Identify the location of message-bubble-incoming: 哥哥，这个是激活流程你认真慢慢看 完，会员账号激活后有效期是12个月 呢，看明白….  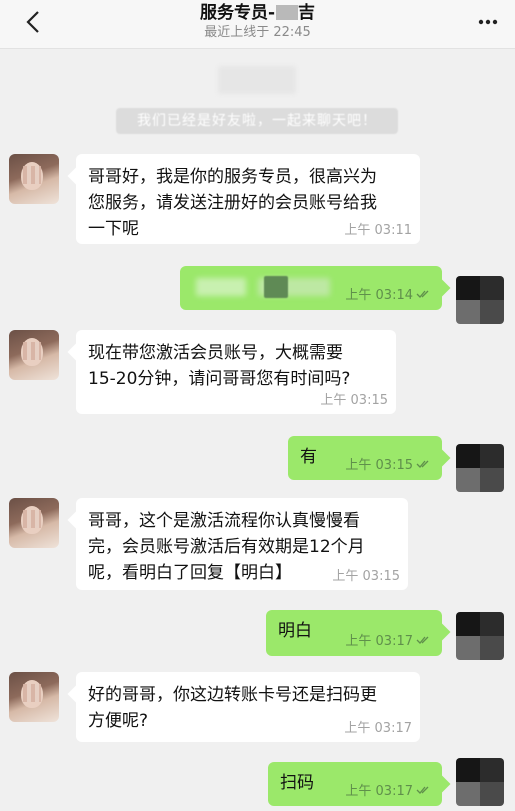
(242, 544).